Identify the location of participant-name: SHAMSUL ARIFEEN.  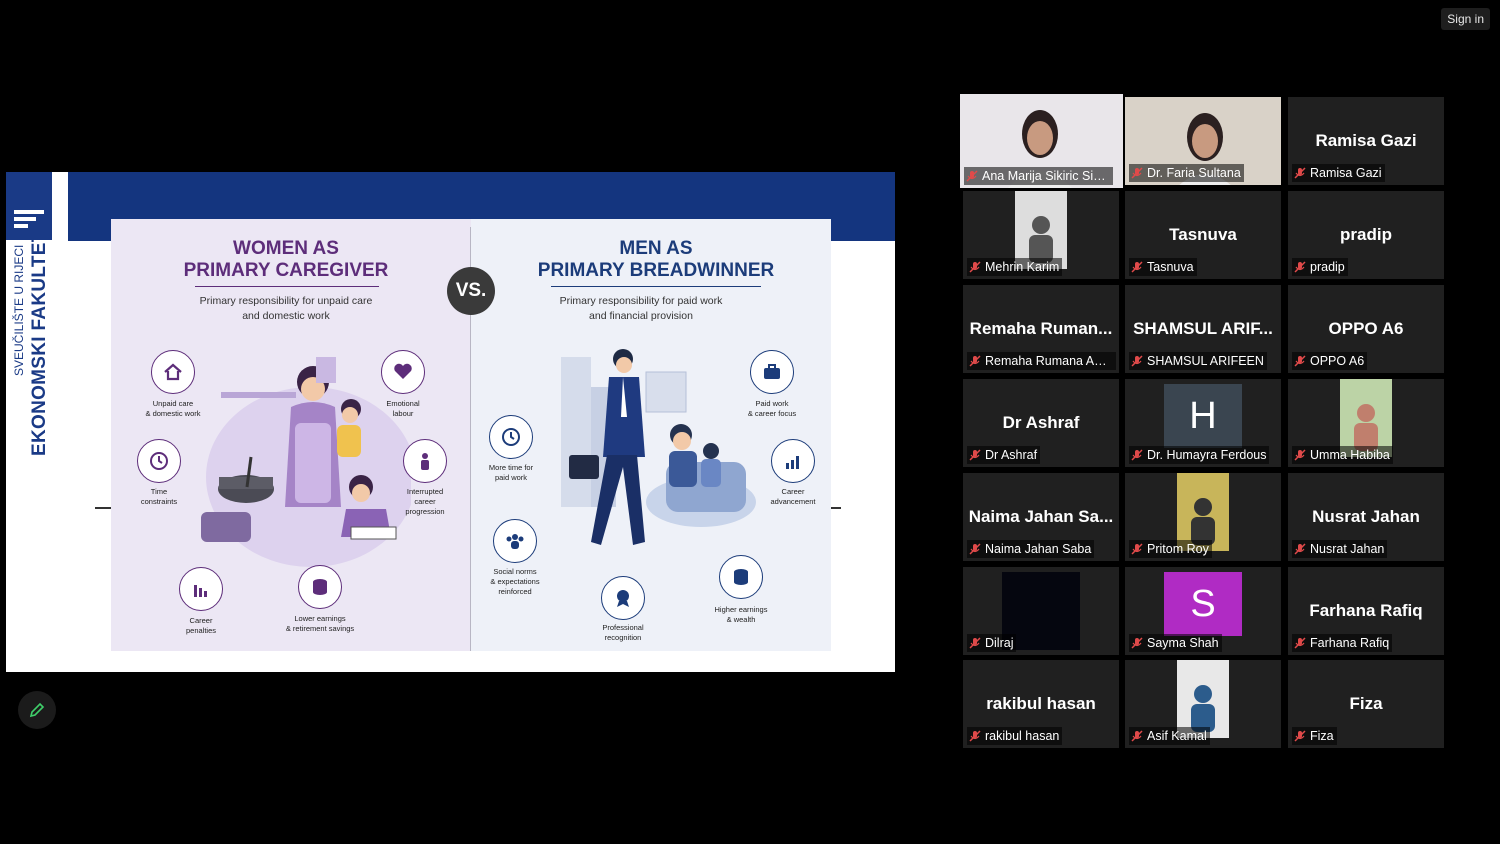
(1205, 361).